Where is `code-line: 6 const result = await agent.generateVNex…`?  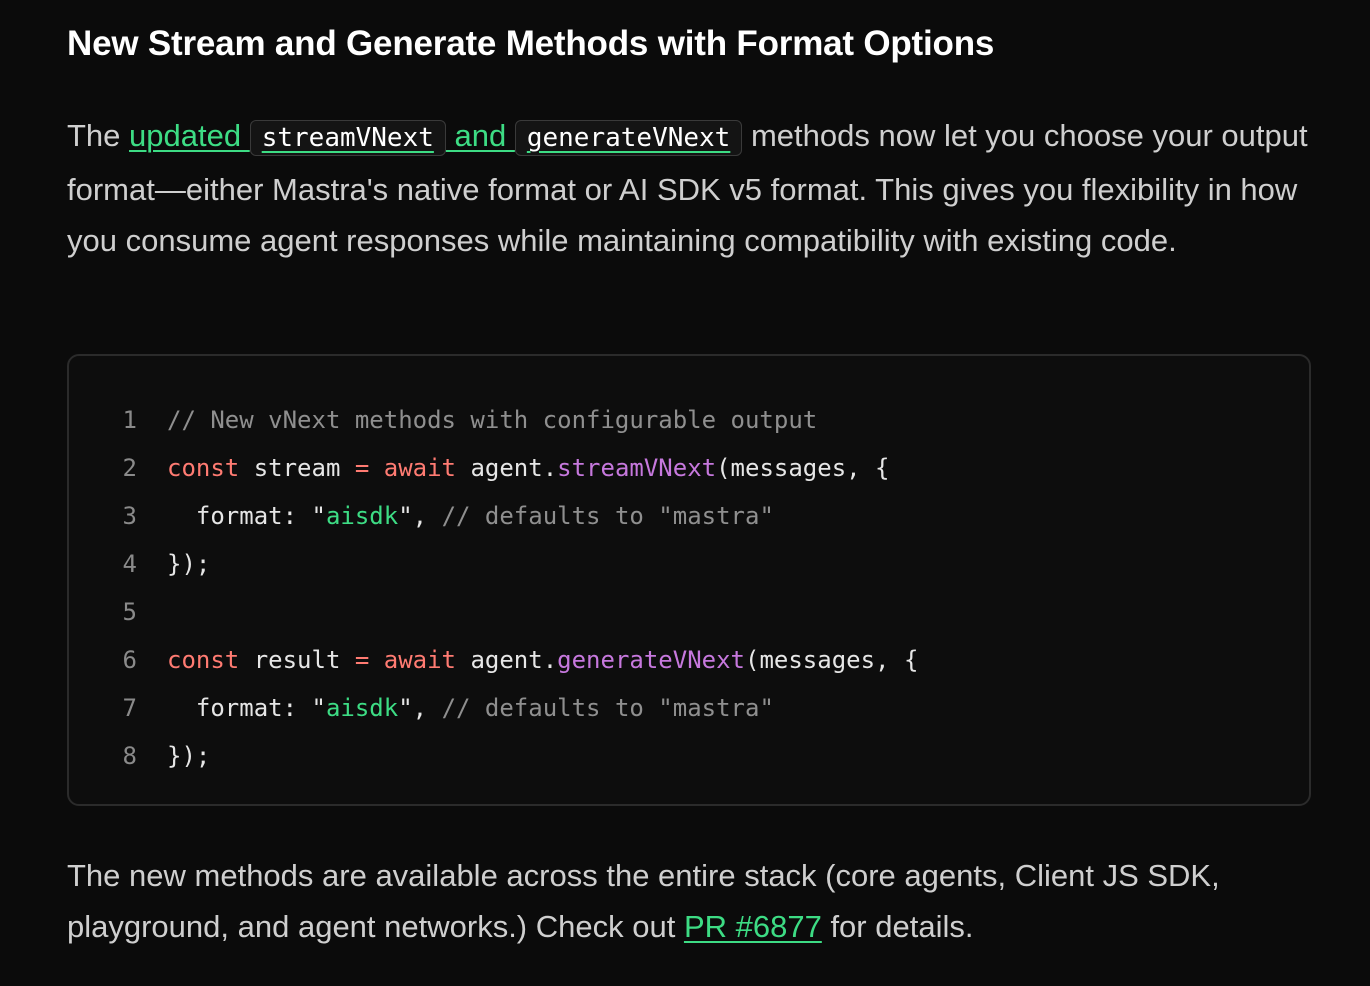
code-line: 6 const result = await agent.generateVNex… is located at coordinates (689, 660).